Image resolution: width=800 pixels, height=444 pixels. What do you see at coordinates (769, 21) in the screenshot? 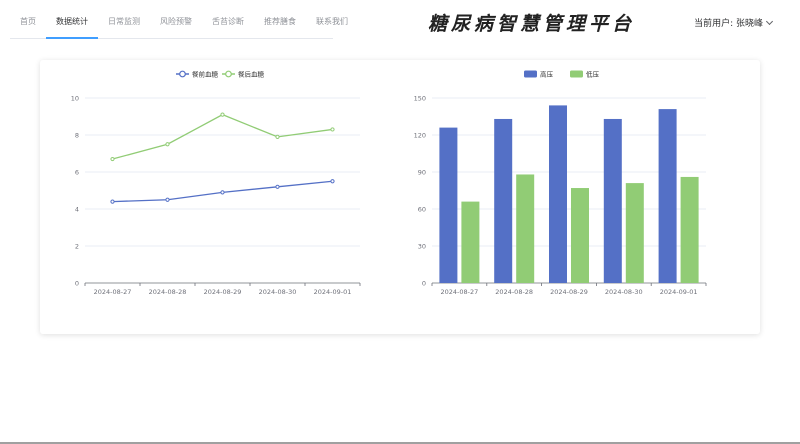
I see `chevron-down-icon` at bounding box center [769, 21].